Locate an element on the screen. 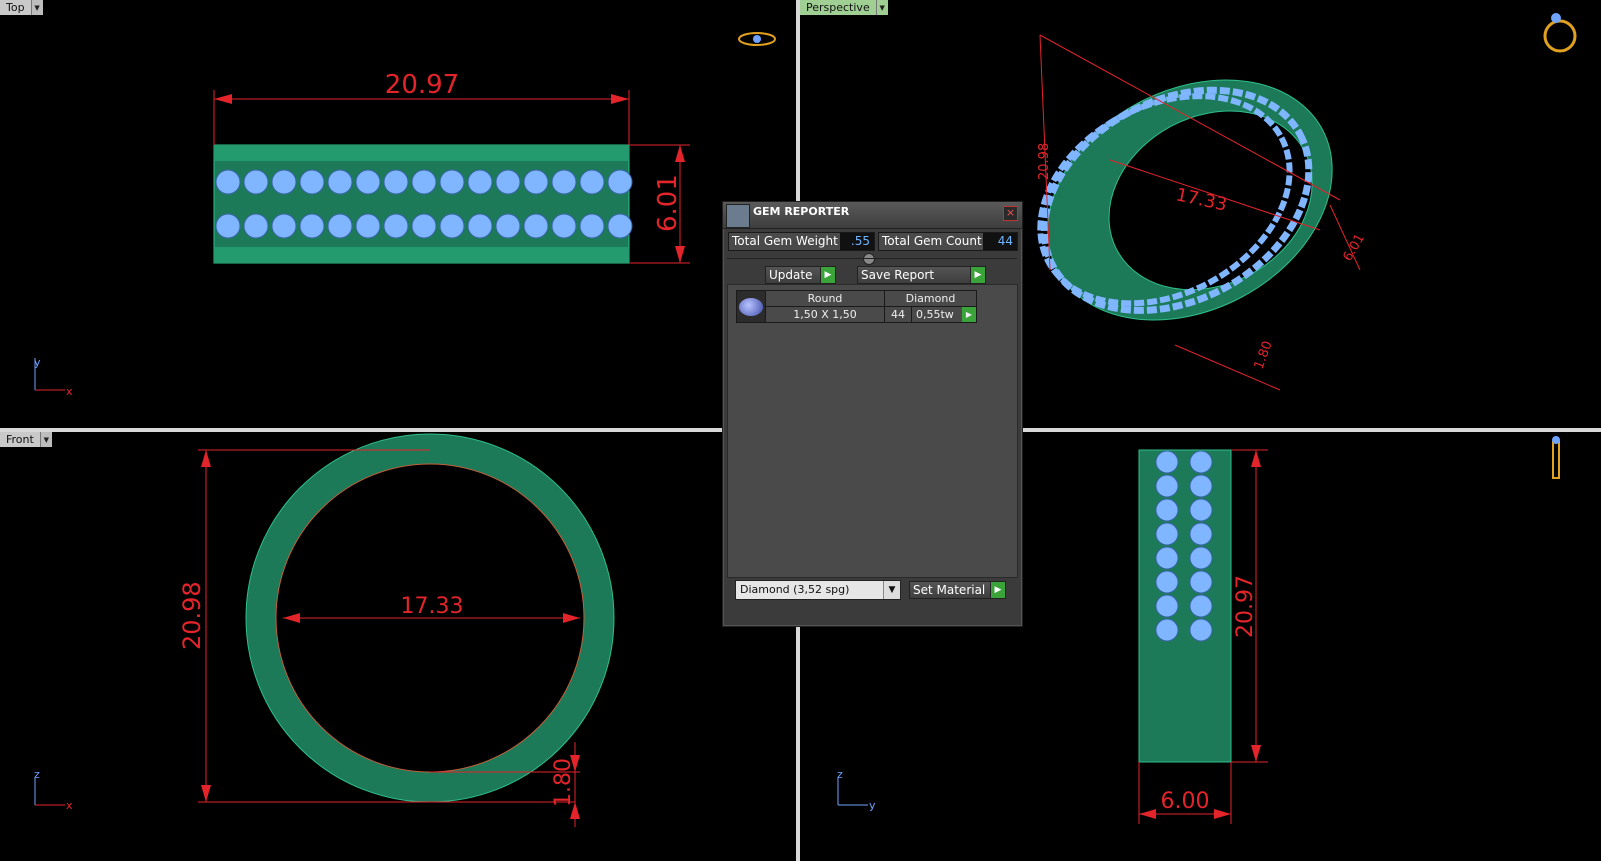  dimension-label-front-height: 20.98 is located at coordinates (192, 615).